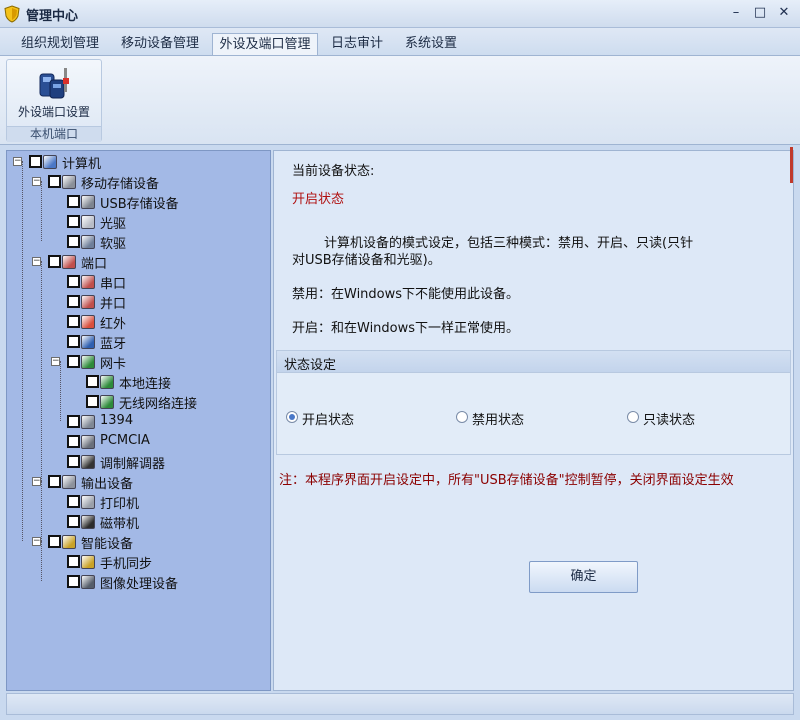 This screenshot has width=800, height=720. I want to click on tree-item-floppy: 软驱, so click(137, 242).